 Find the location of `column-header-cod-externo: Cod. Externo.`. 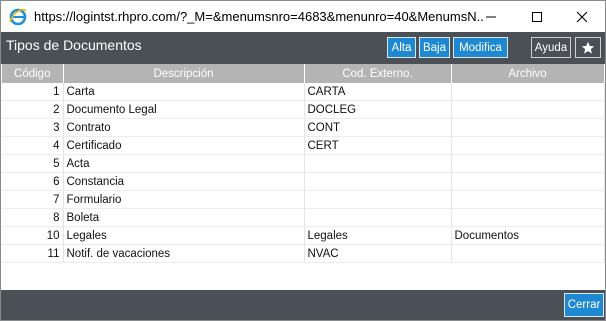

column-header-cod-externo: Cod. Externo. is located at coordinates (378, 73).